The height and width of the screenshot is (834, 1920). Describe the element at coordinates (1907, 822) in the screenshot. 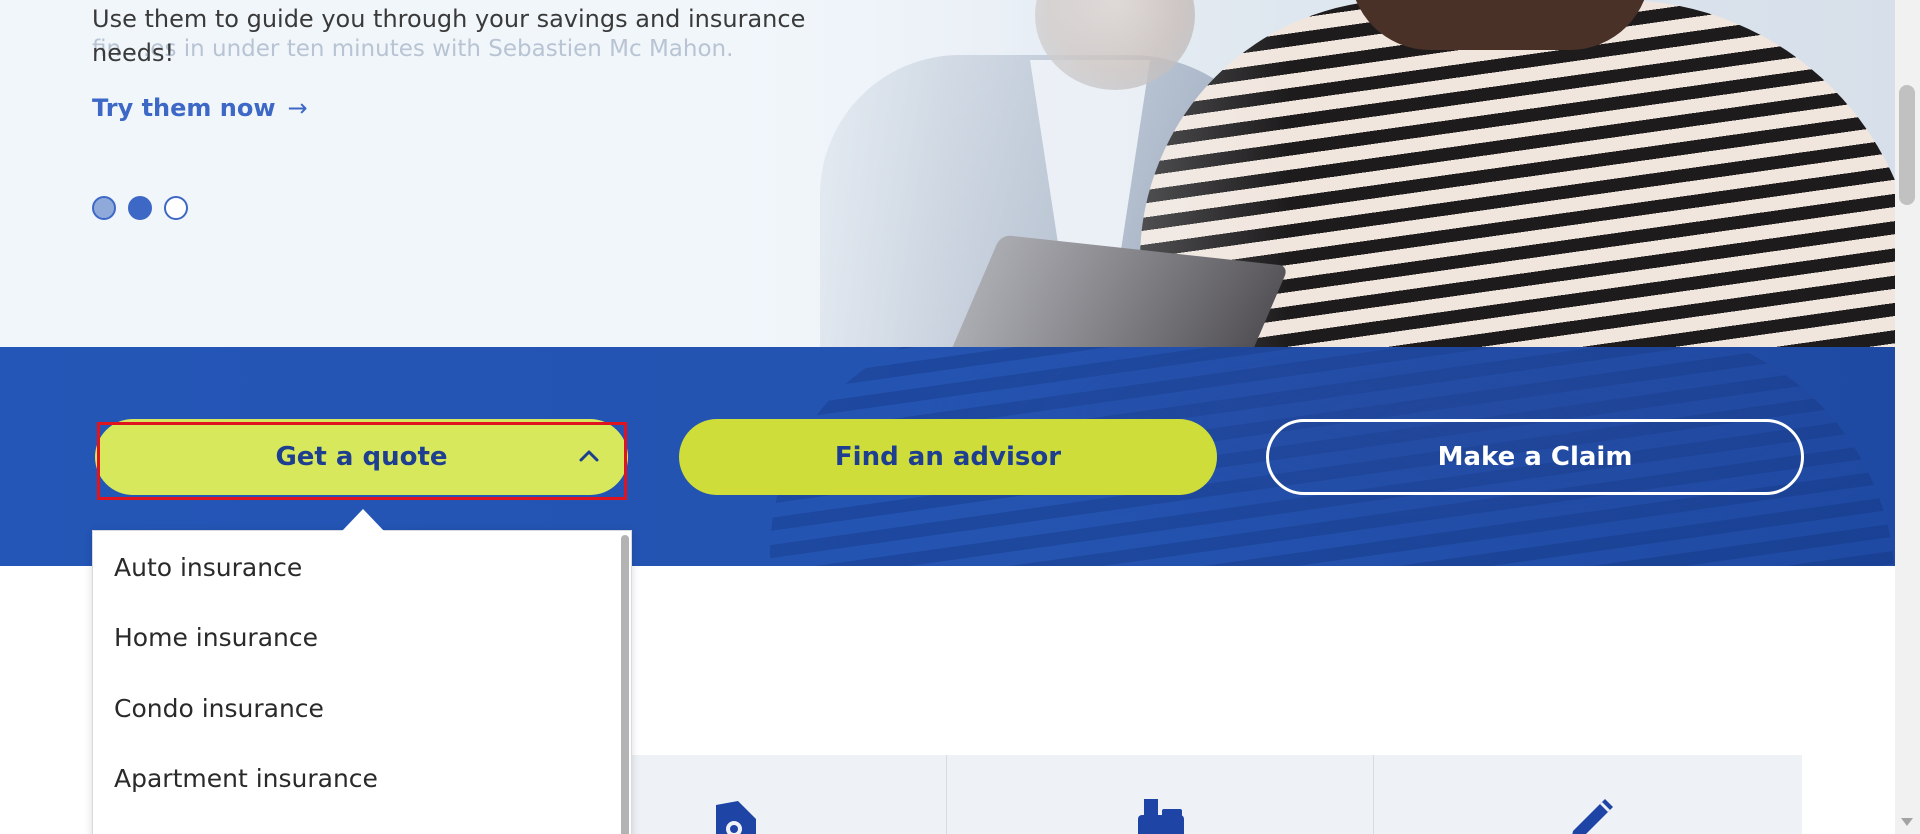

I see `scroll-down-arrow-icon` at that location.